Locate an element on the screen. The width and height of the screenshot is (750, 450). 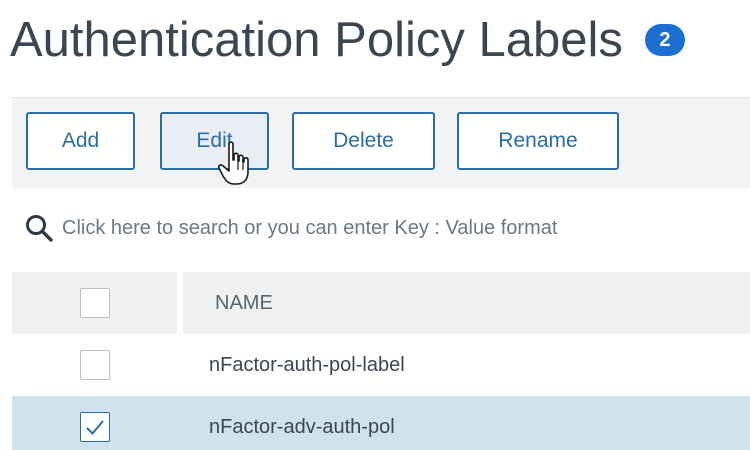
table-row: nFactor-auth-pol-label is located at coordinates (381, 365).